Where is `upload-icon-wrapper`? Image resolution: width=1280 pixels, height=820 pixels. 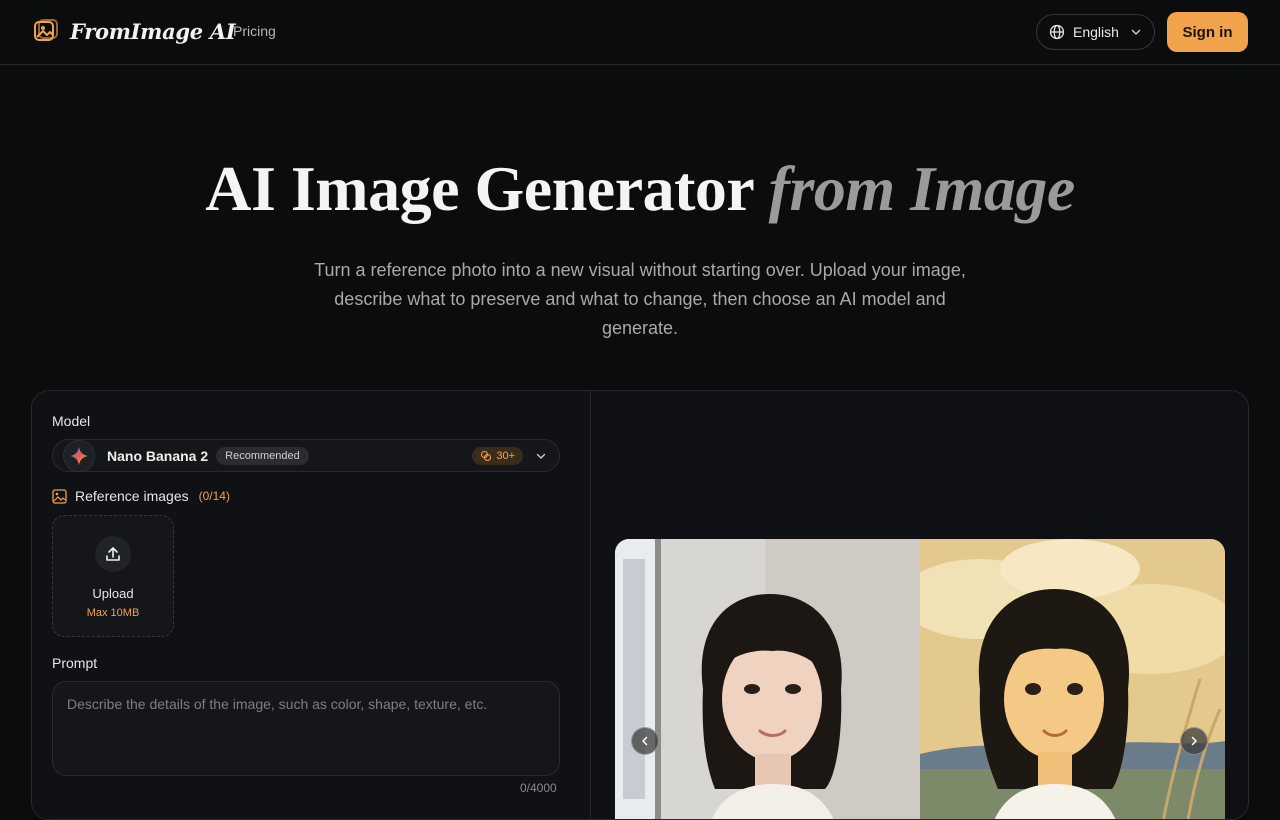
upload-icon-wrapper is located at coordinates (113, 554).